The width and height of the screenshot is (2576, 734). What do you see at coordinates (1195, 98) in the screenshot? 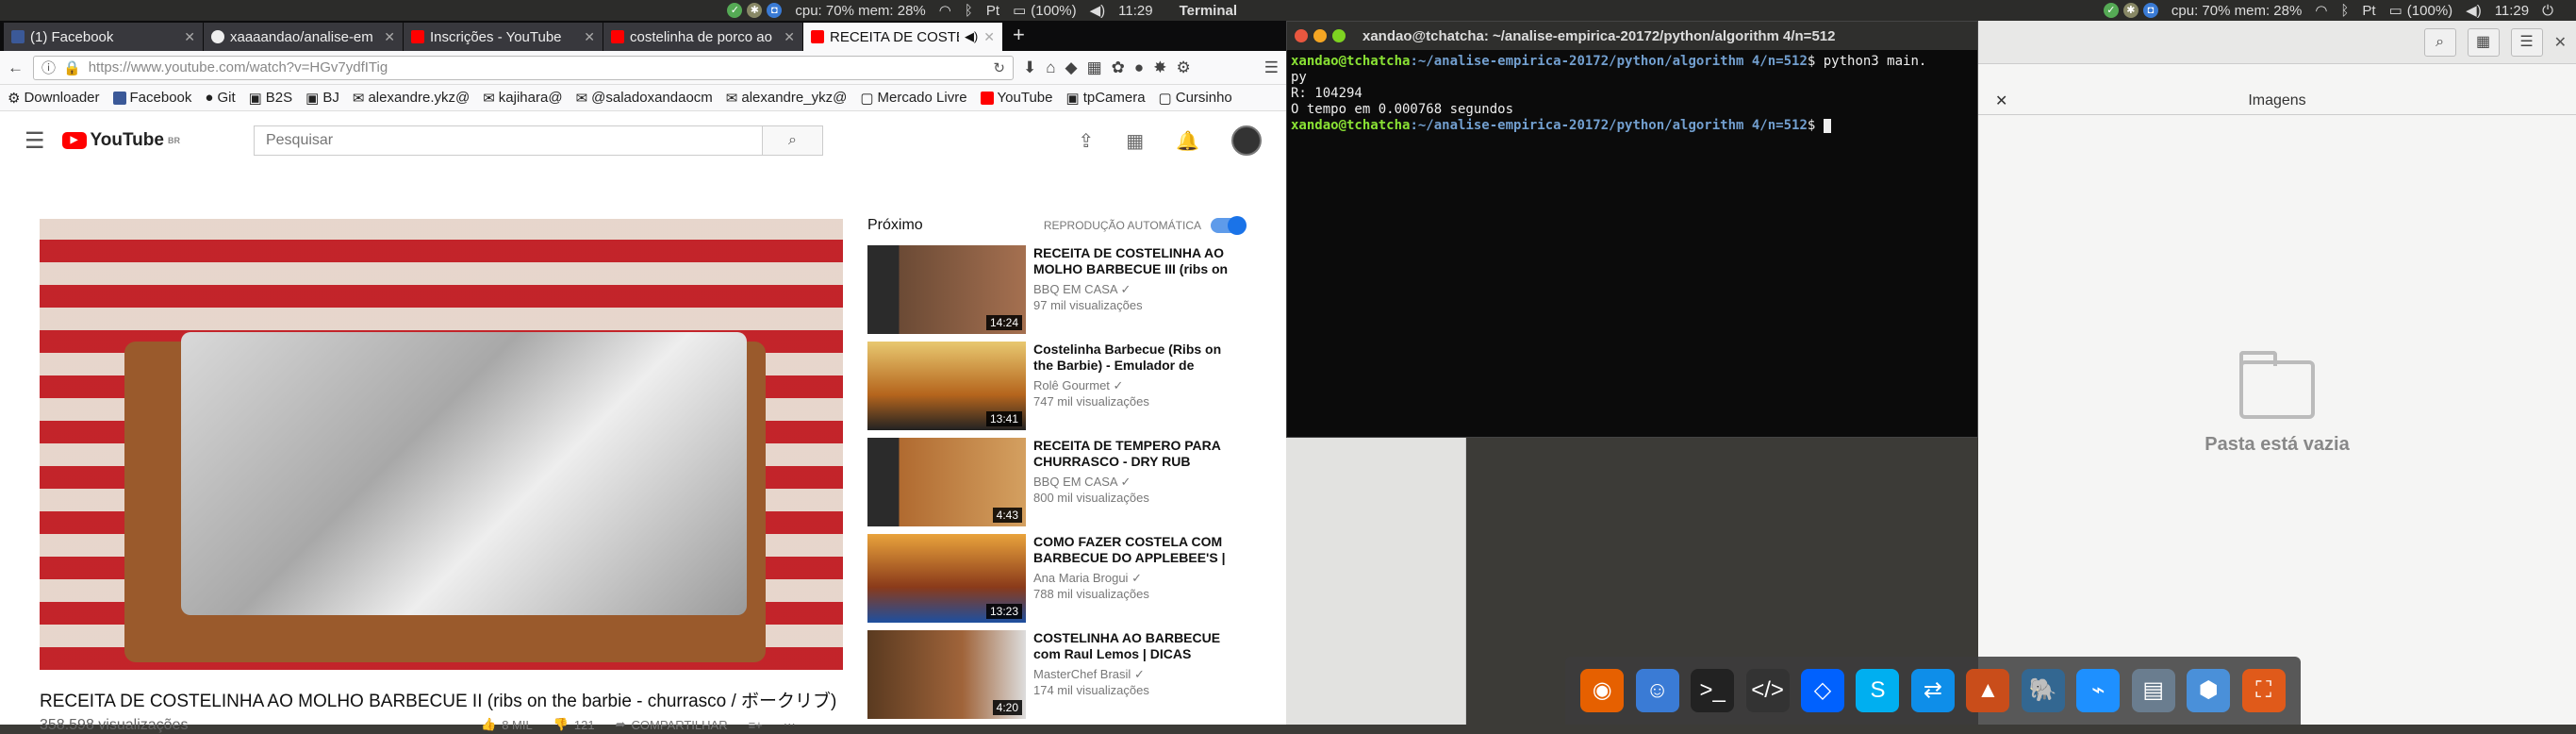
I see `bookmark-item: ▢ Cursinho` at bounding box center [1195, 98].